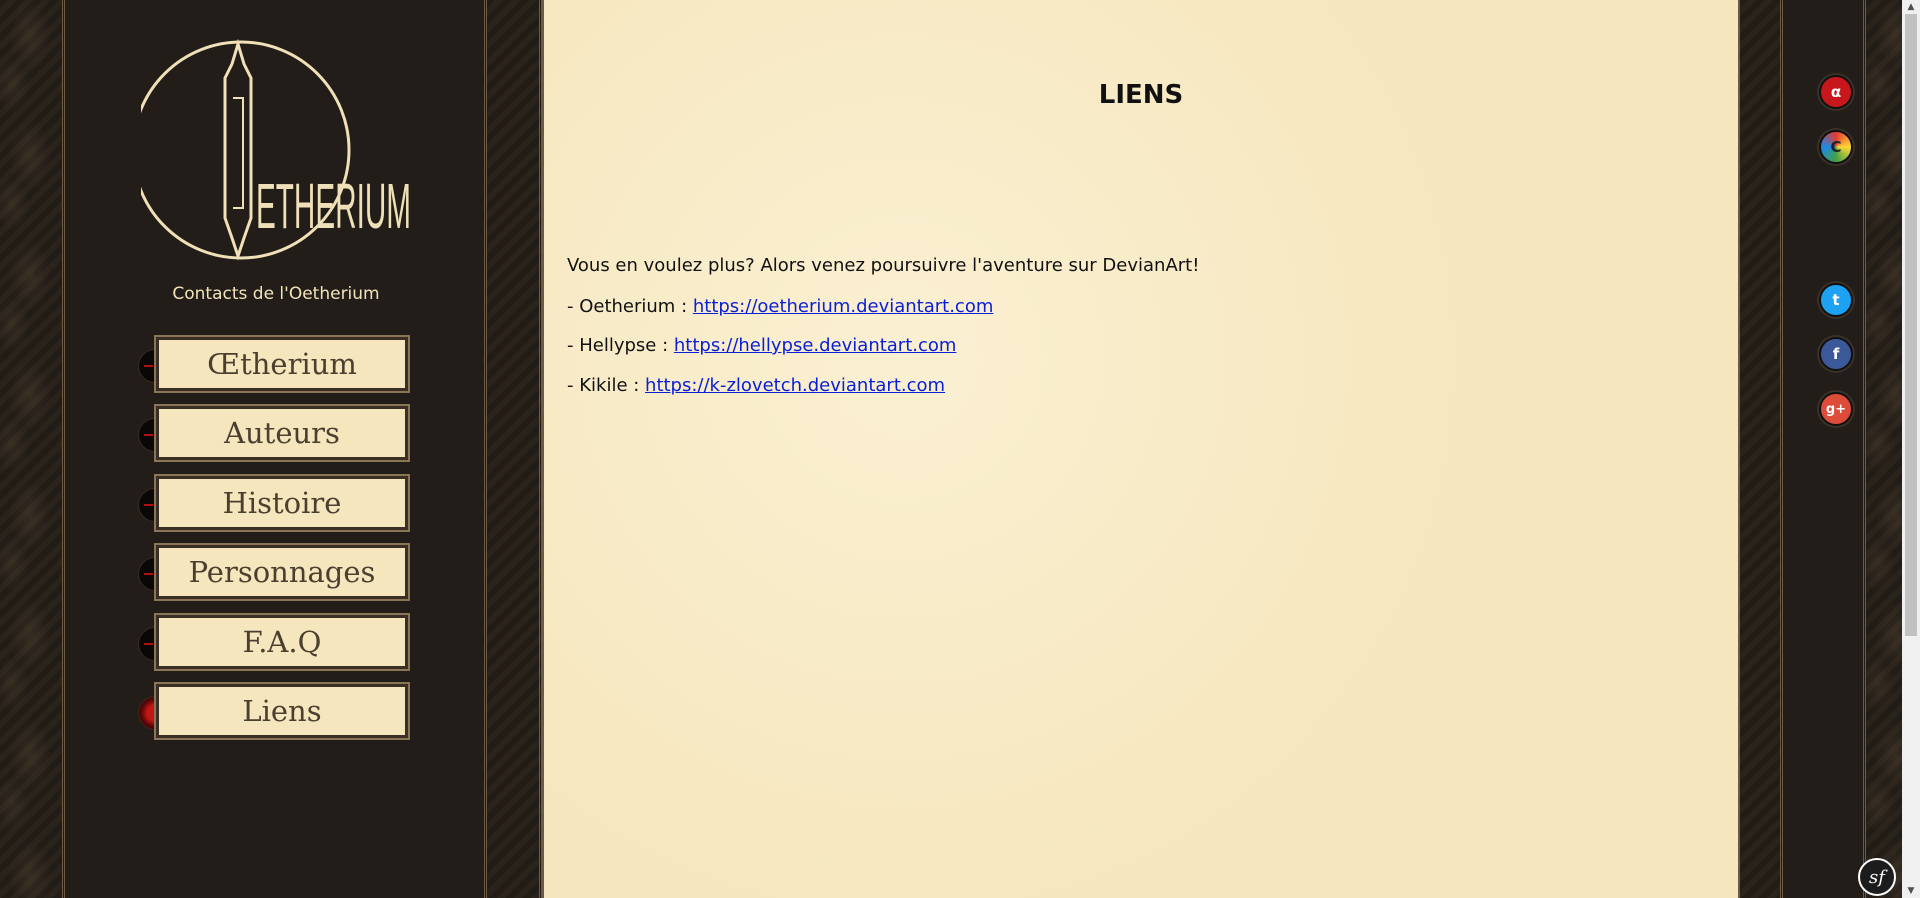 This screenshot has width=1920, height=898. Describe the element at coordinates (282, 572) in the screenshot. I see `nav-label: Personnages` at that location.